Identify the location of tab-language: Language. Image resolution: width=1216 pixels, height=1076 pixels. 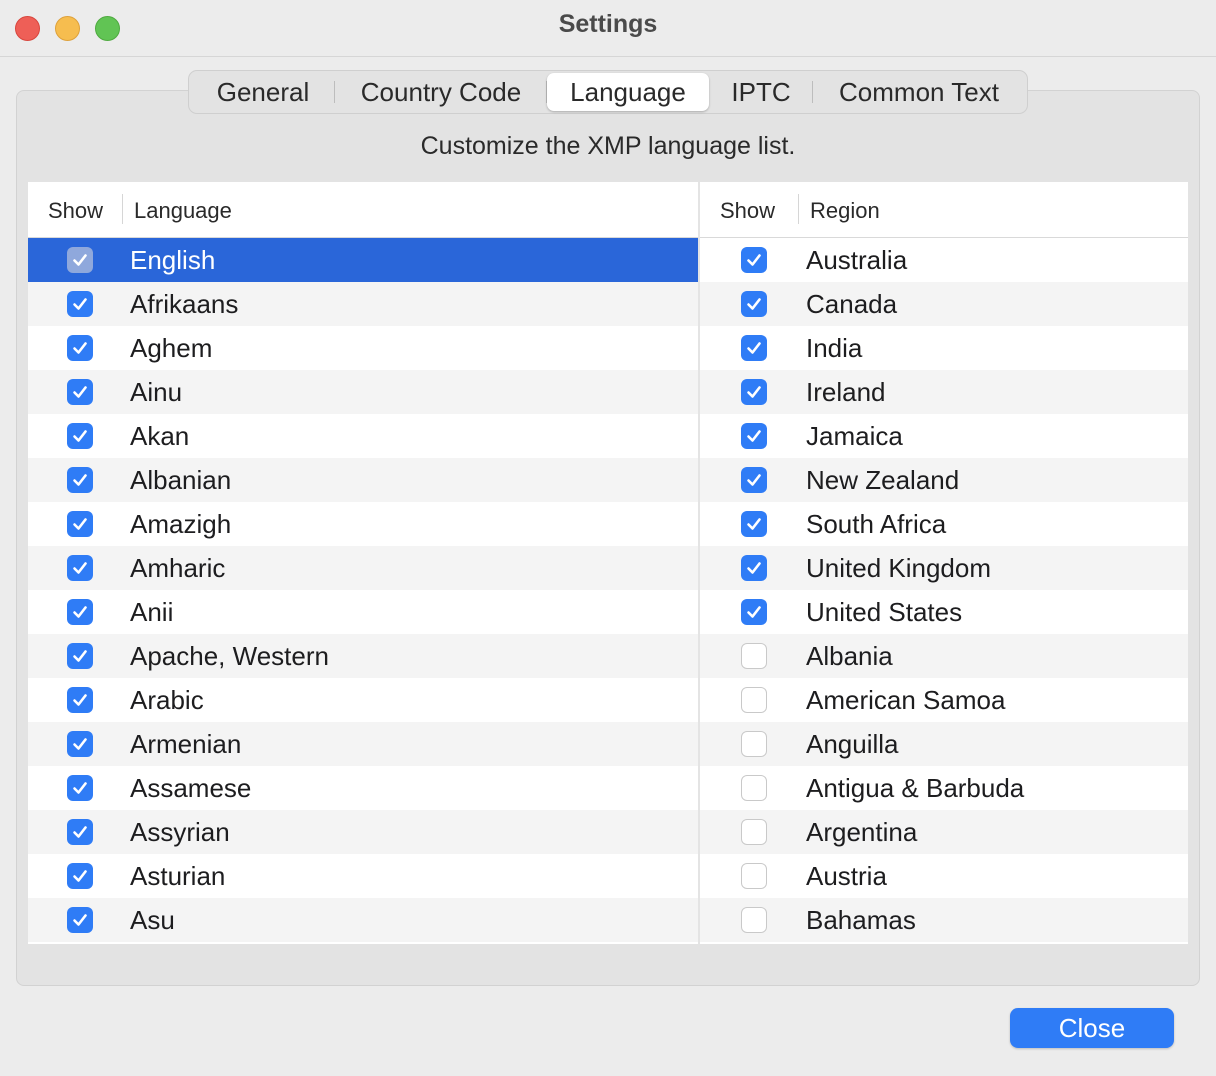
(628, 92).